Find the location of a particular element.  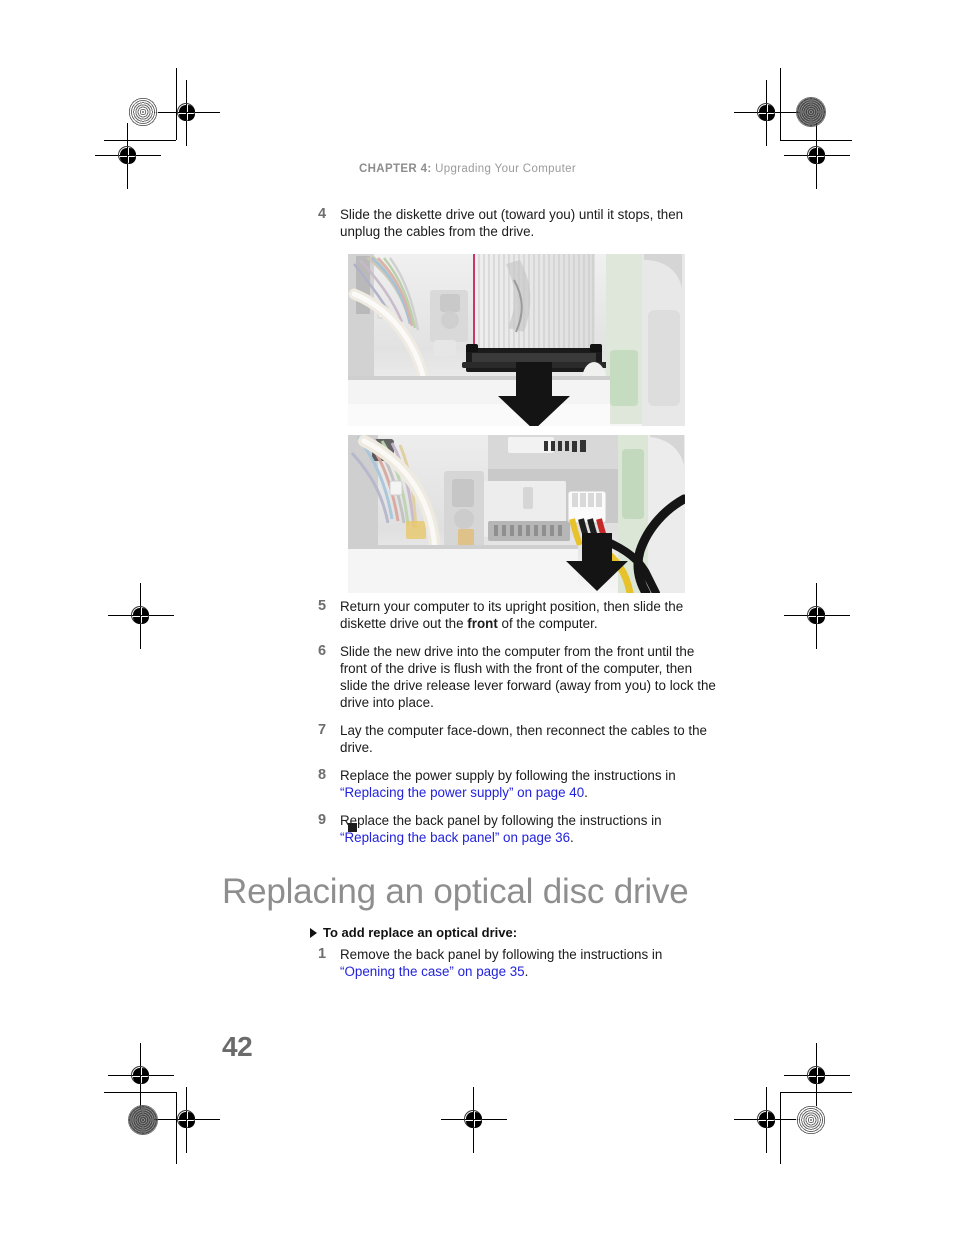

step-number: 4 is located at coordinates (322, 214).